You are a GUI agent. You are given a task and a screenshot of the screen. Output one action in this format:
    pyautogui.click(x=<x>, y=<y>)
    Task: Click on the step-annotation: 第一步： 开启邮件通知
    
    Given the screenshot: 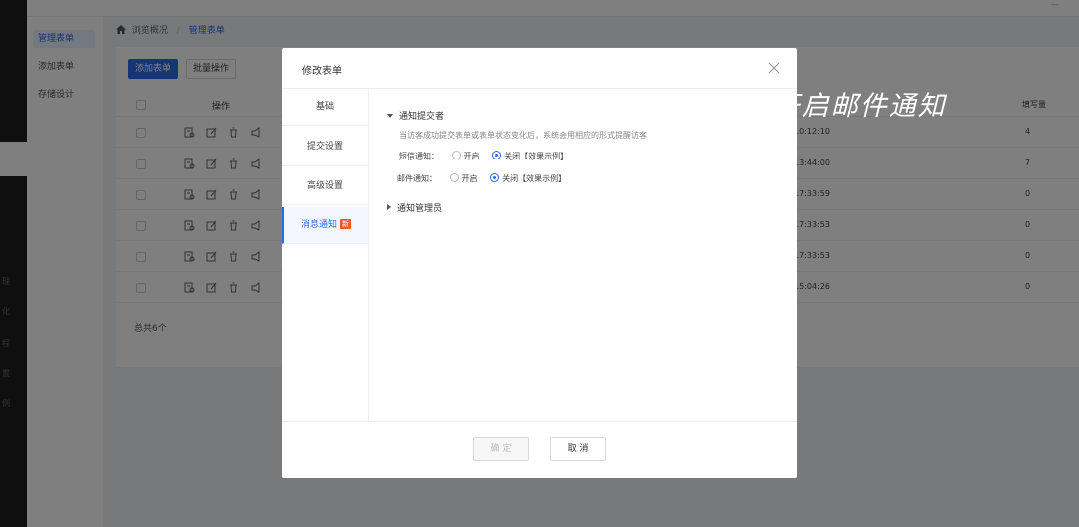 What is the action you would take?
    pyautogui.click(x=796, y=106)
    